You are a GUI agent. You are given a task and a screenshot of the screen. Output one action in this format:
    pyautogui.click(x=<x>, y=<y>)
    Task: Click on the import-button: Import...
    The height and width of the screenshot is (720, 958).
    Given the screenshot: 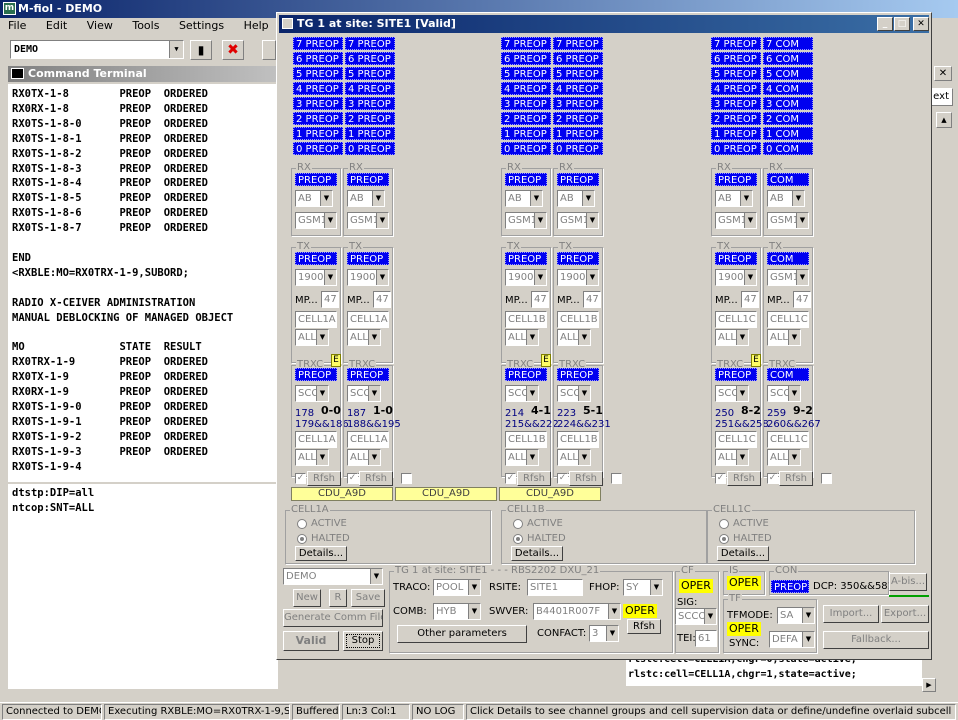 What is the action you would take?
    pyautogui.click(x=851, y=614)
    